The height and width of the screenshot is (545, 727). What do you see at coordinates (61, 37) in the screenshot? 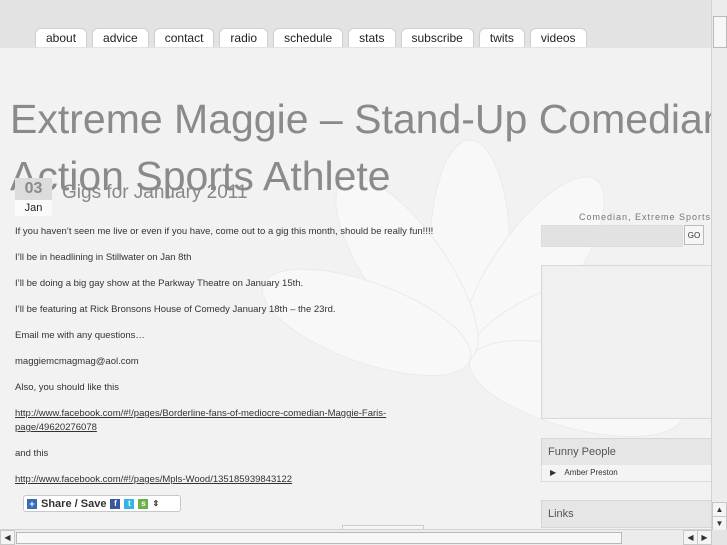
I see `tab-about: about` at bounding box center [61, 37].